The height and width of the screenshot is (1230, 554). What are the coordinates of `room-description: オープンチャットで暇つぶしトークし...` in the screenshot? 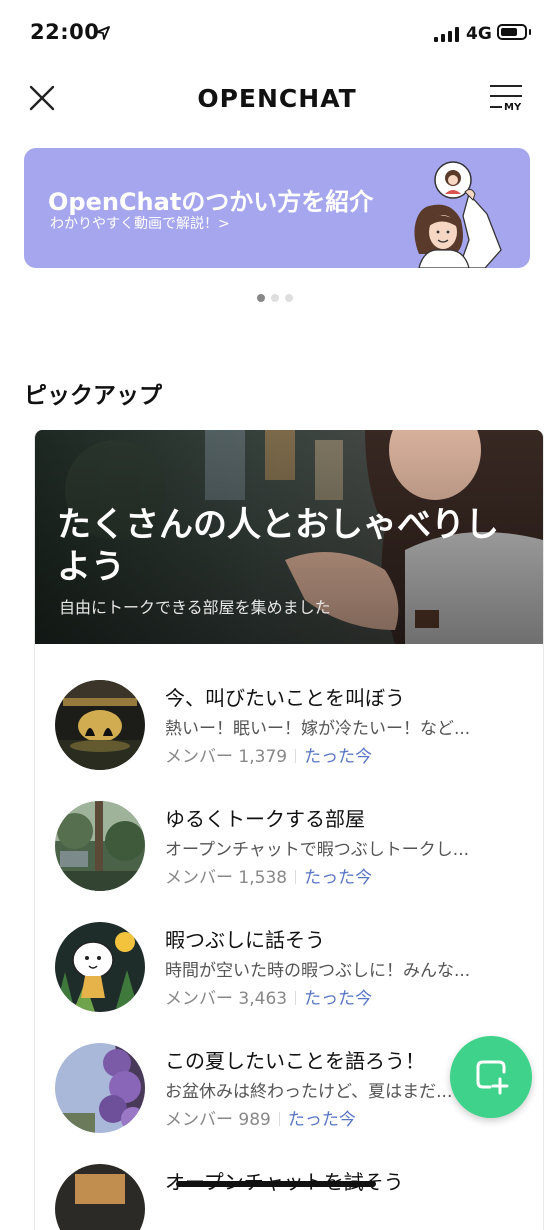 It's located at (317, 850).